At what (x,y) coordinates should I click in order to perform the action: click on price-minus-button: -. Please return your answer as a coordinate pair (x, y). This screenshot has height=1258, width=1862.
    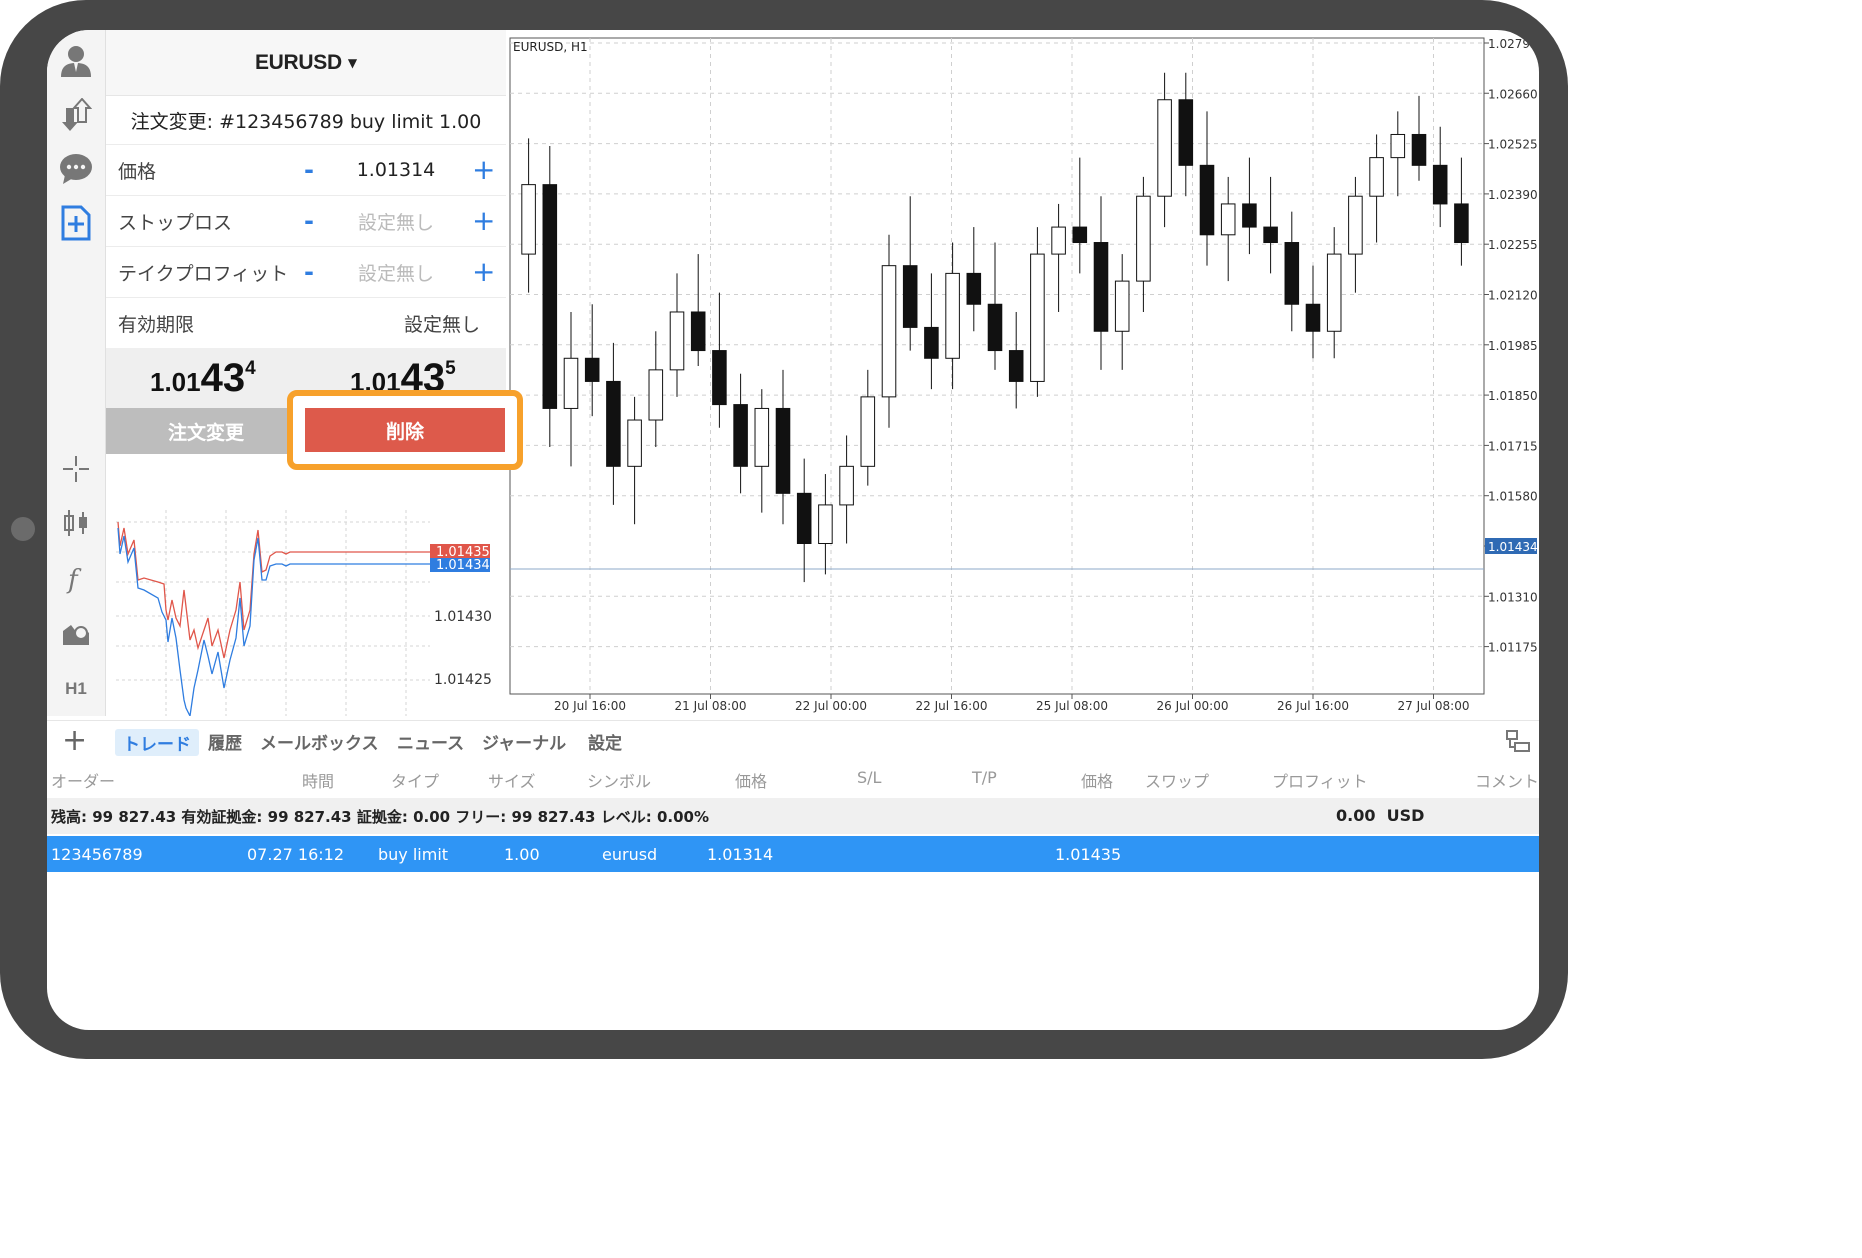
    Looking at the image, I should click on (309, 170).